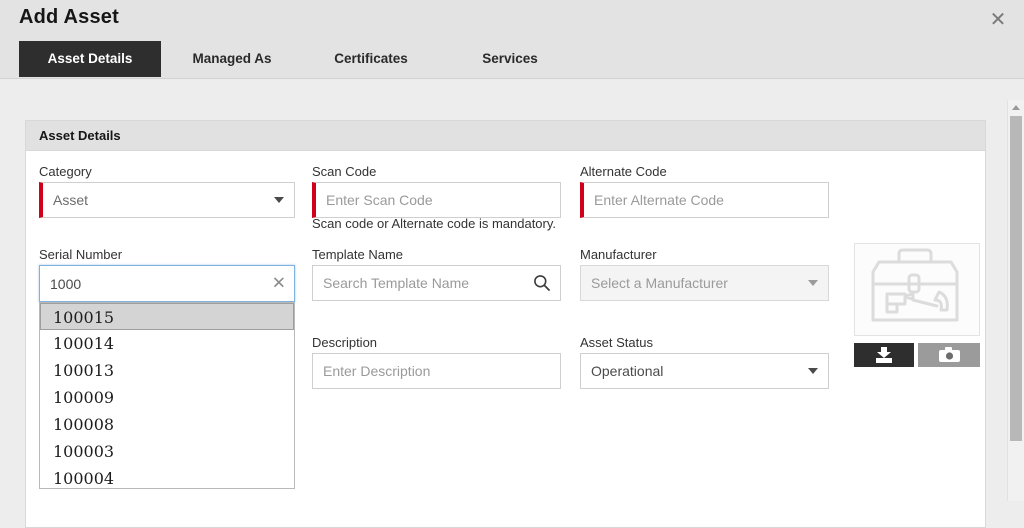 The height and width of the screenshot is (528, 1024). I want to click on description-label: Description, so click(345, 342).